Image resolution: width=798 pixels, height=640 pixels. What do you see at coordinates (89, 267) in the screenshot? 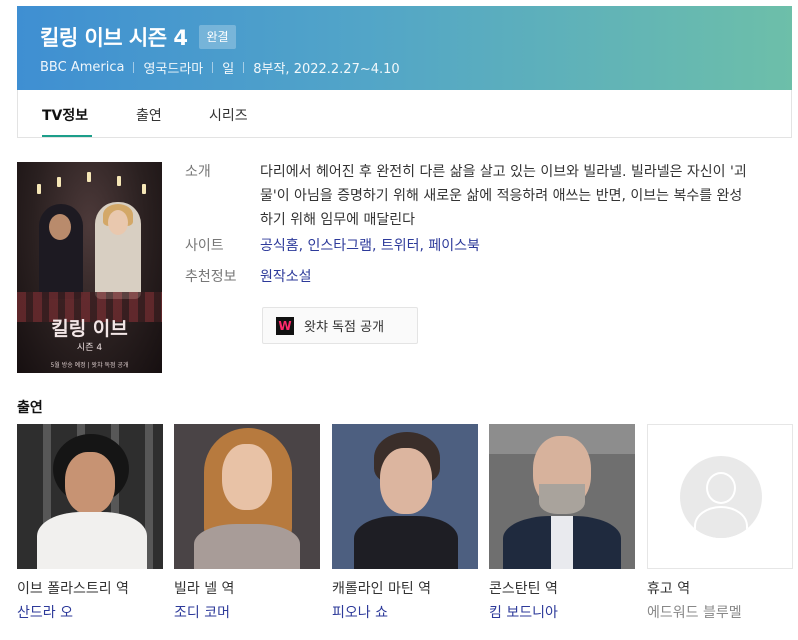
I see `poster-image: 킬링 이브 시즌 4 5월 방송 예정 | 왓챠 독점 공개` at bounding box center [89, 267].